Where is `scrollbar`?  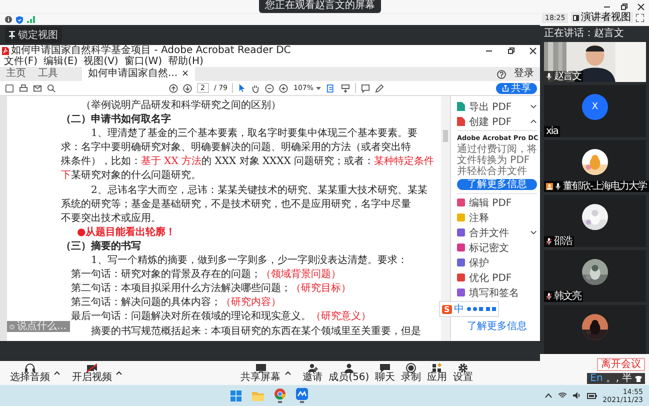 scrollbar is located at coordinates (445, 218).